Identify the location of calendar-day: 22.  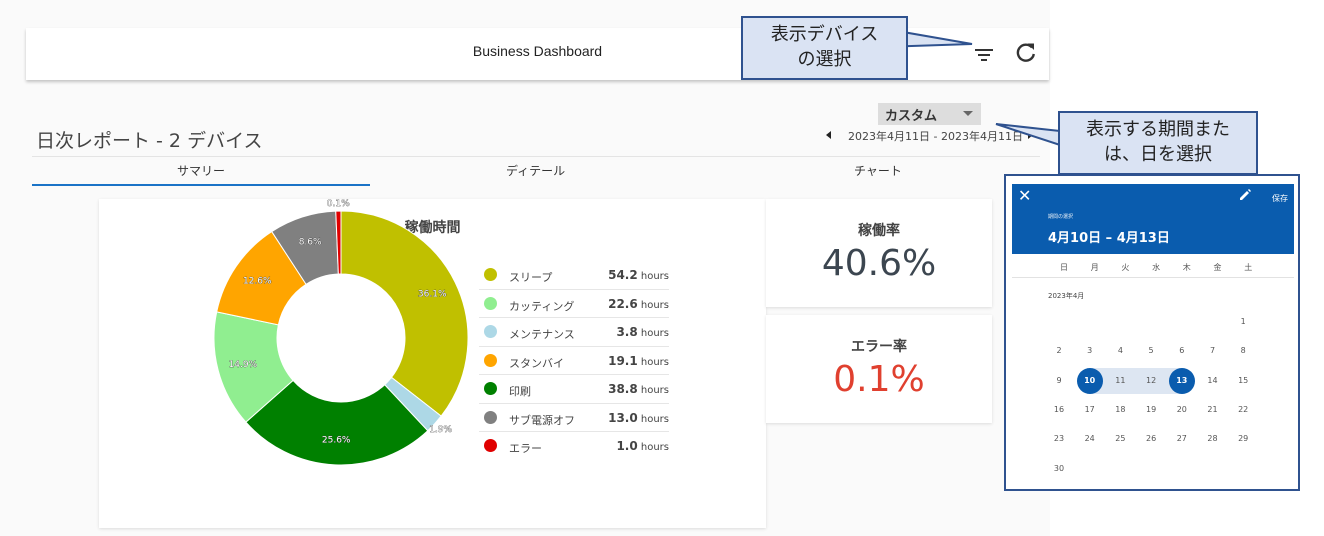
(1243, 410).